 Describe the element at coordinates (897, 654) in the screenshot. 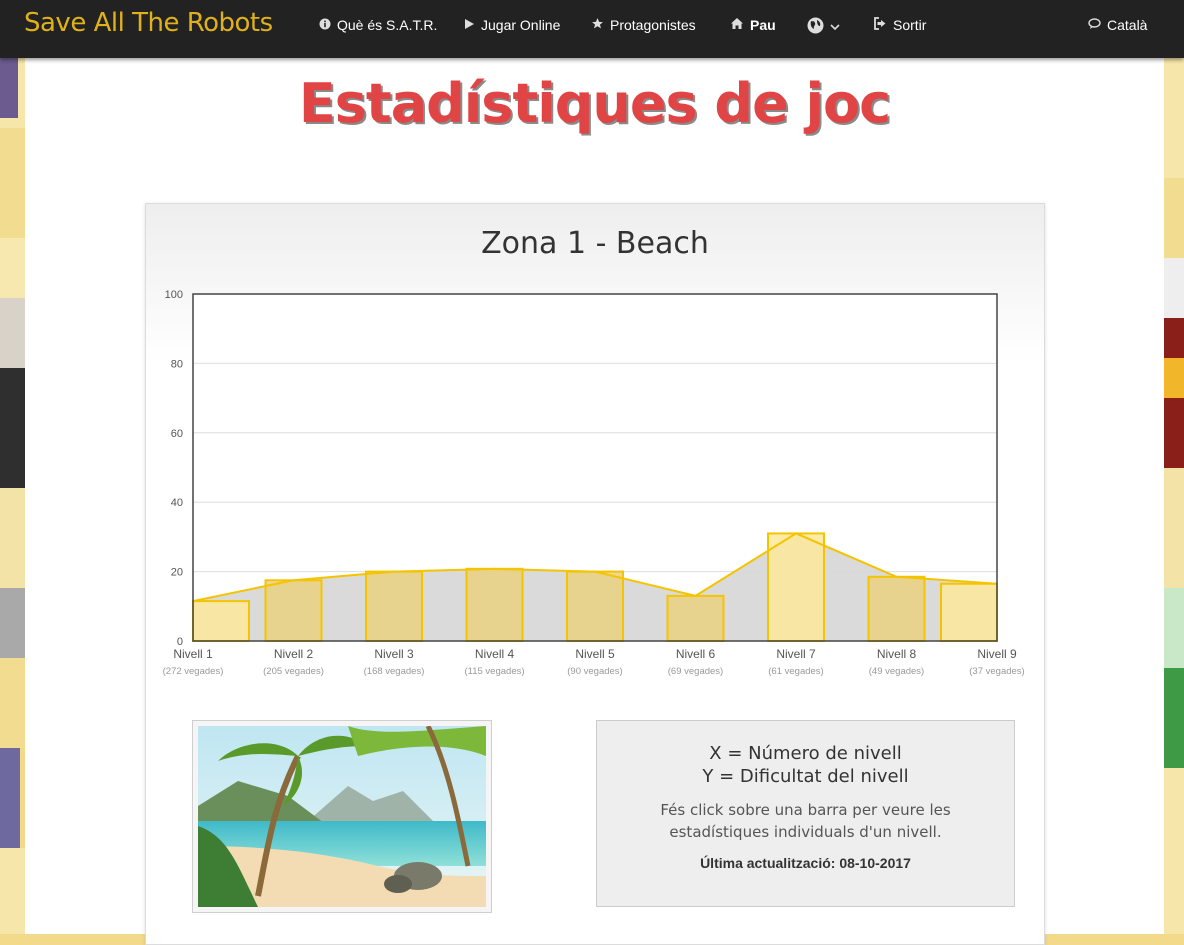

I see `x-tick-label: Nivell 8` at that location.